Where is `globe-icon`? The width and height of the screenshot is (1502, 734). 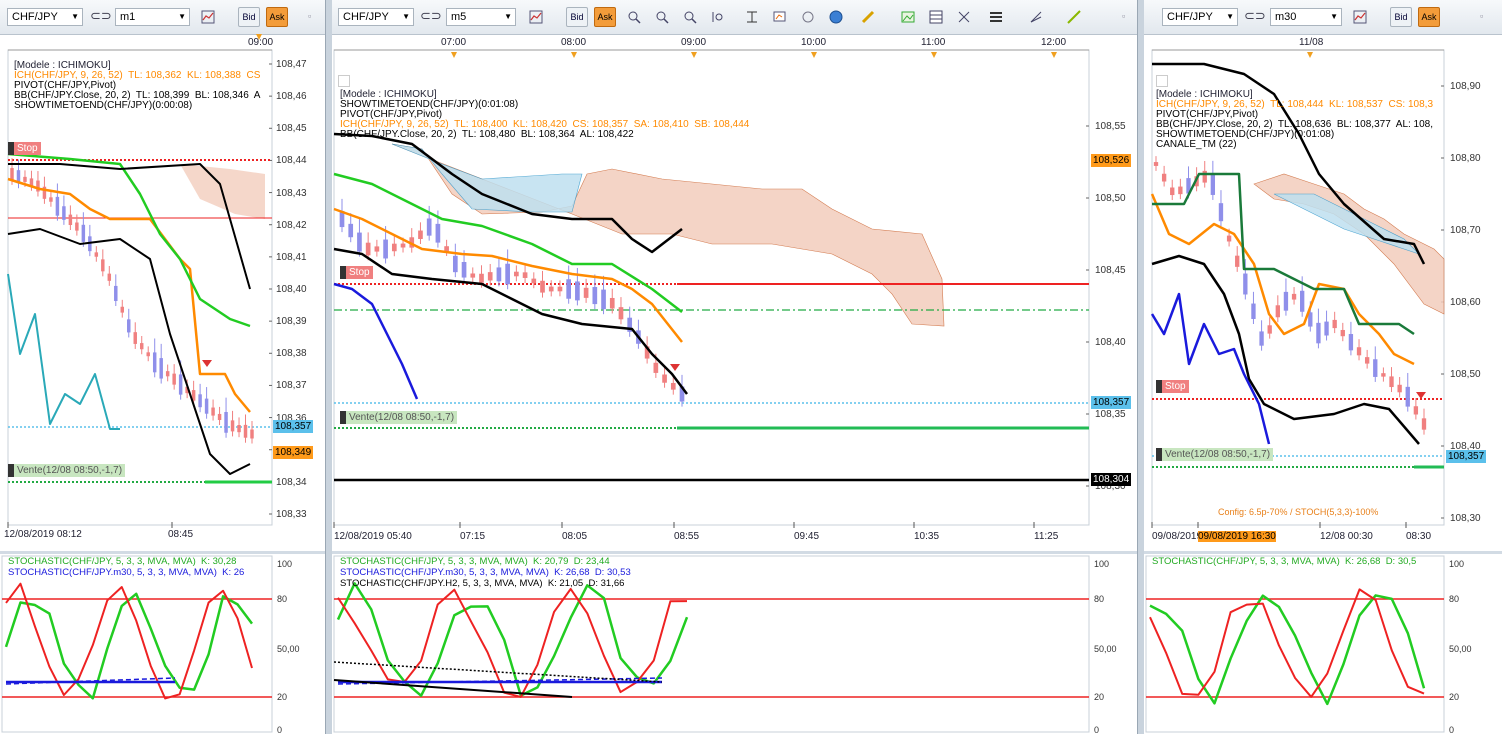 globe-icon is located at coordinates (836, 17).